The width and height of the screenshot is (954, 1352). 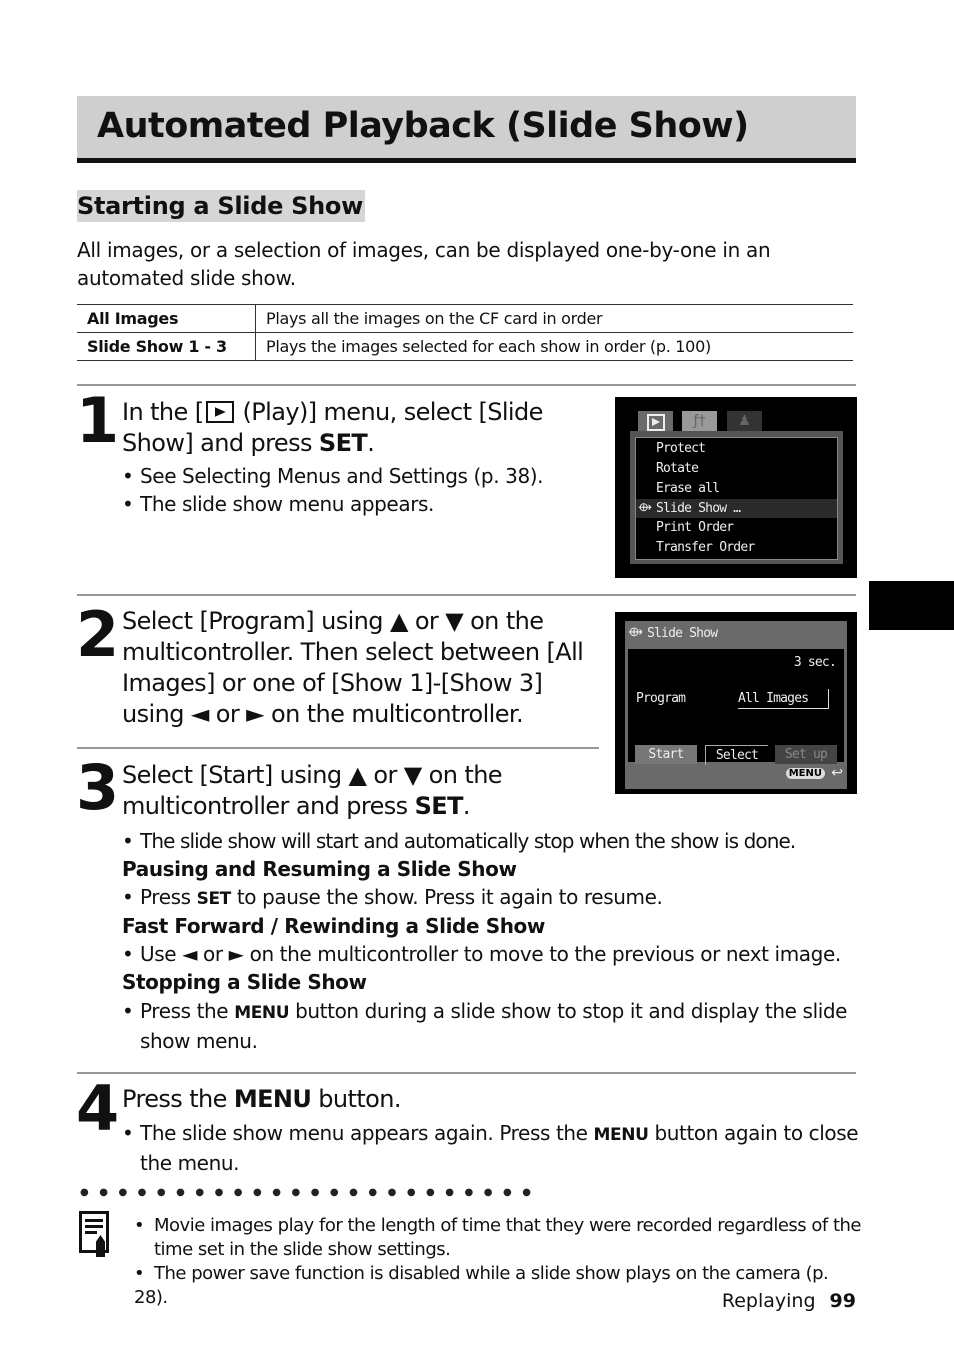 What do you see at coordinates (699, 421) in the screenshot?
I see `setup-tab-icon: ƒ†` at bounding box center [699, 421].